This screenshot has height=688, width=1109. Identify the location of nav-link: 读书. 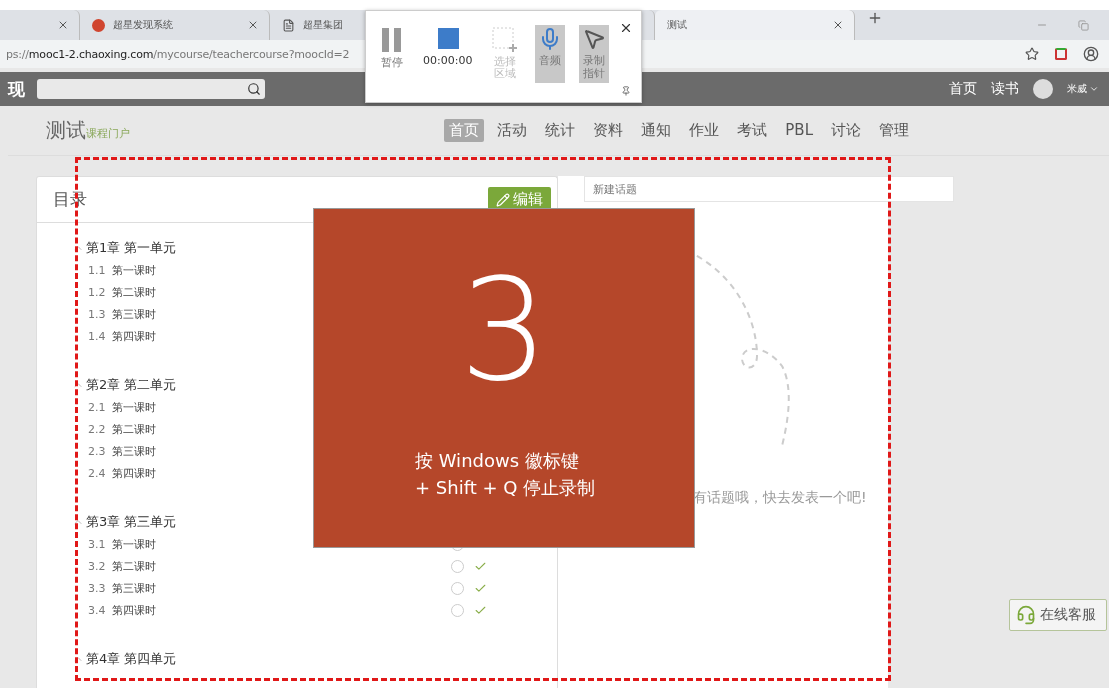
(1005, 89).